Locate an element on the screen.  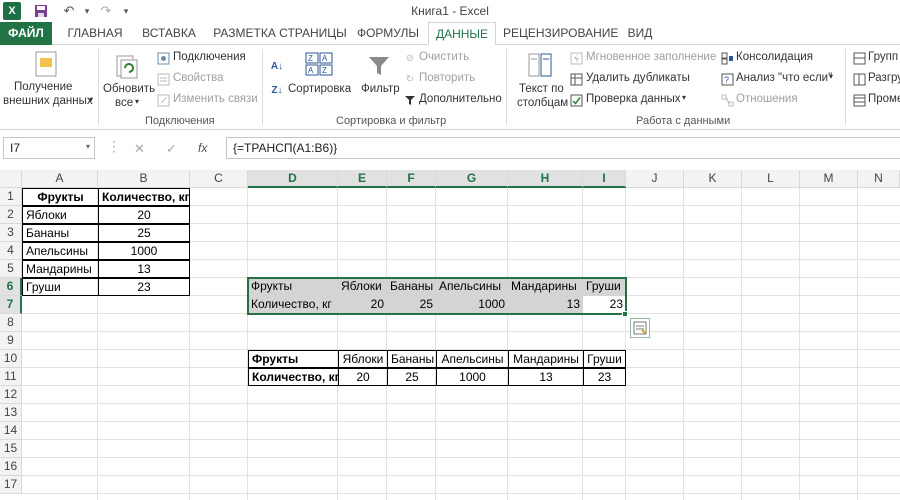
remove-duplicates-label: Удалить дубликаты is located at coordinates (638, 78).